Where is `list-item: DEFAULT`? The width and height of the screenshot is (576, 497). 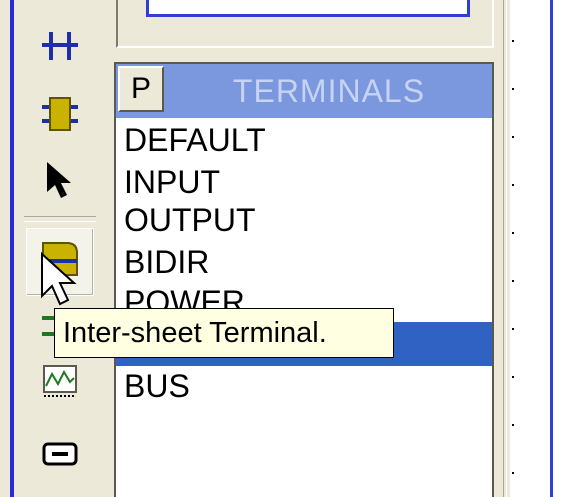 list-item: DEFAULT is located at coordinates (195, 140).